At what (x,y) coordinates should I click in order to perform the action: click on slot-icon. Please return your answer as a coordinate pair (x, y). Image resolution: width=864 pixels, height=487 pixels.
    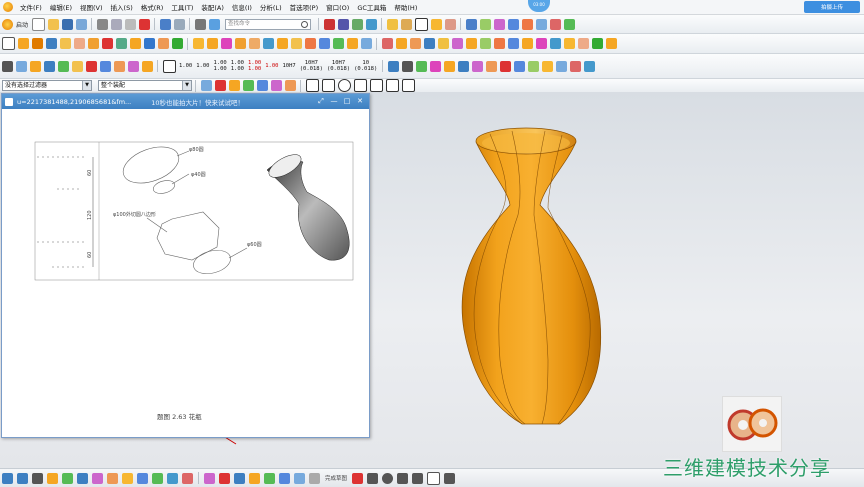
    Looking at the image, I should click on (499, 43).